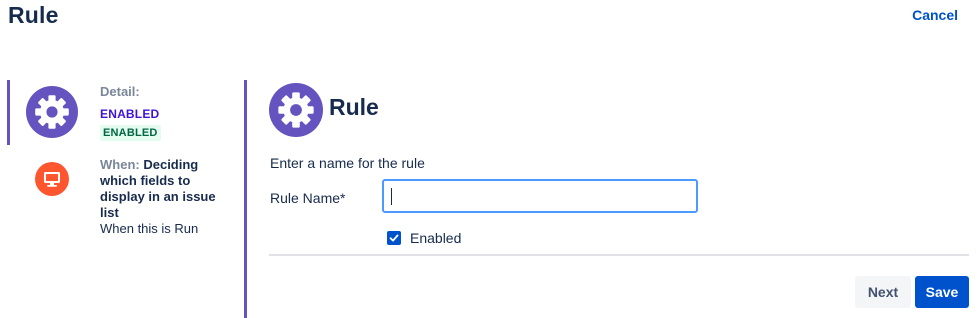 The height and width of the screenshot is (318, 978). I want to click on next-button: Next, so click(883, 292).